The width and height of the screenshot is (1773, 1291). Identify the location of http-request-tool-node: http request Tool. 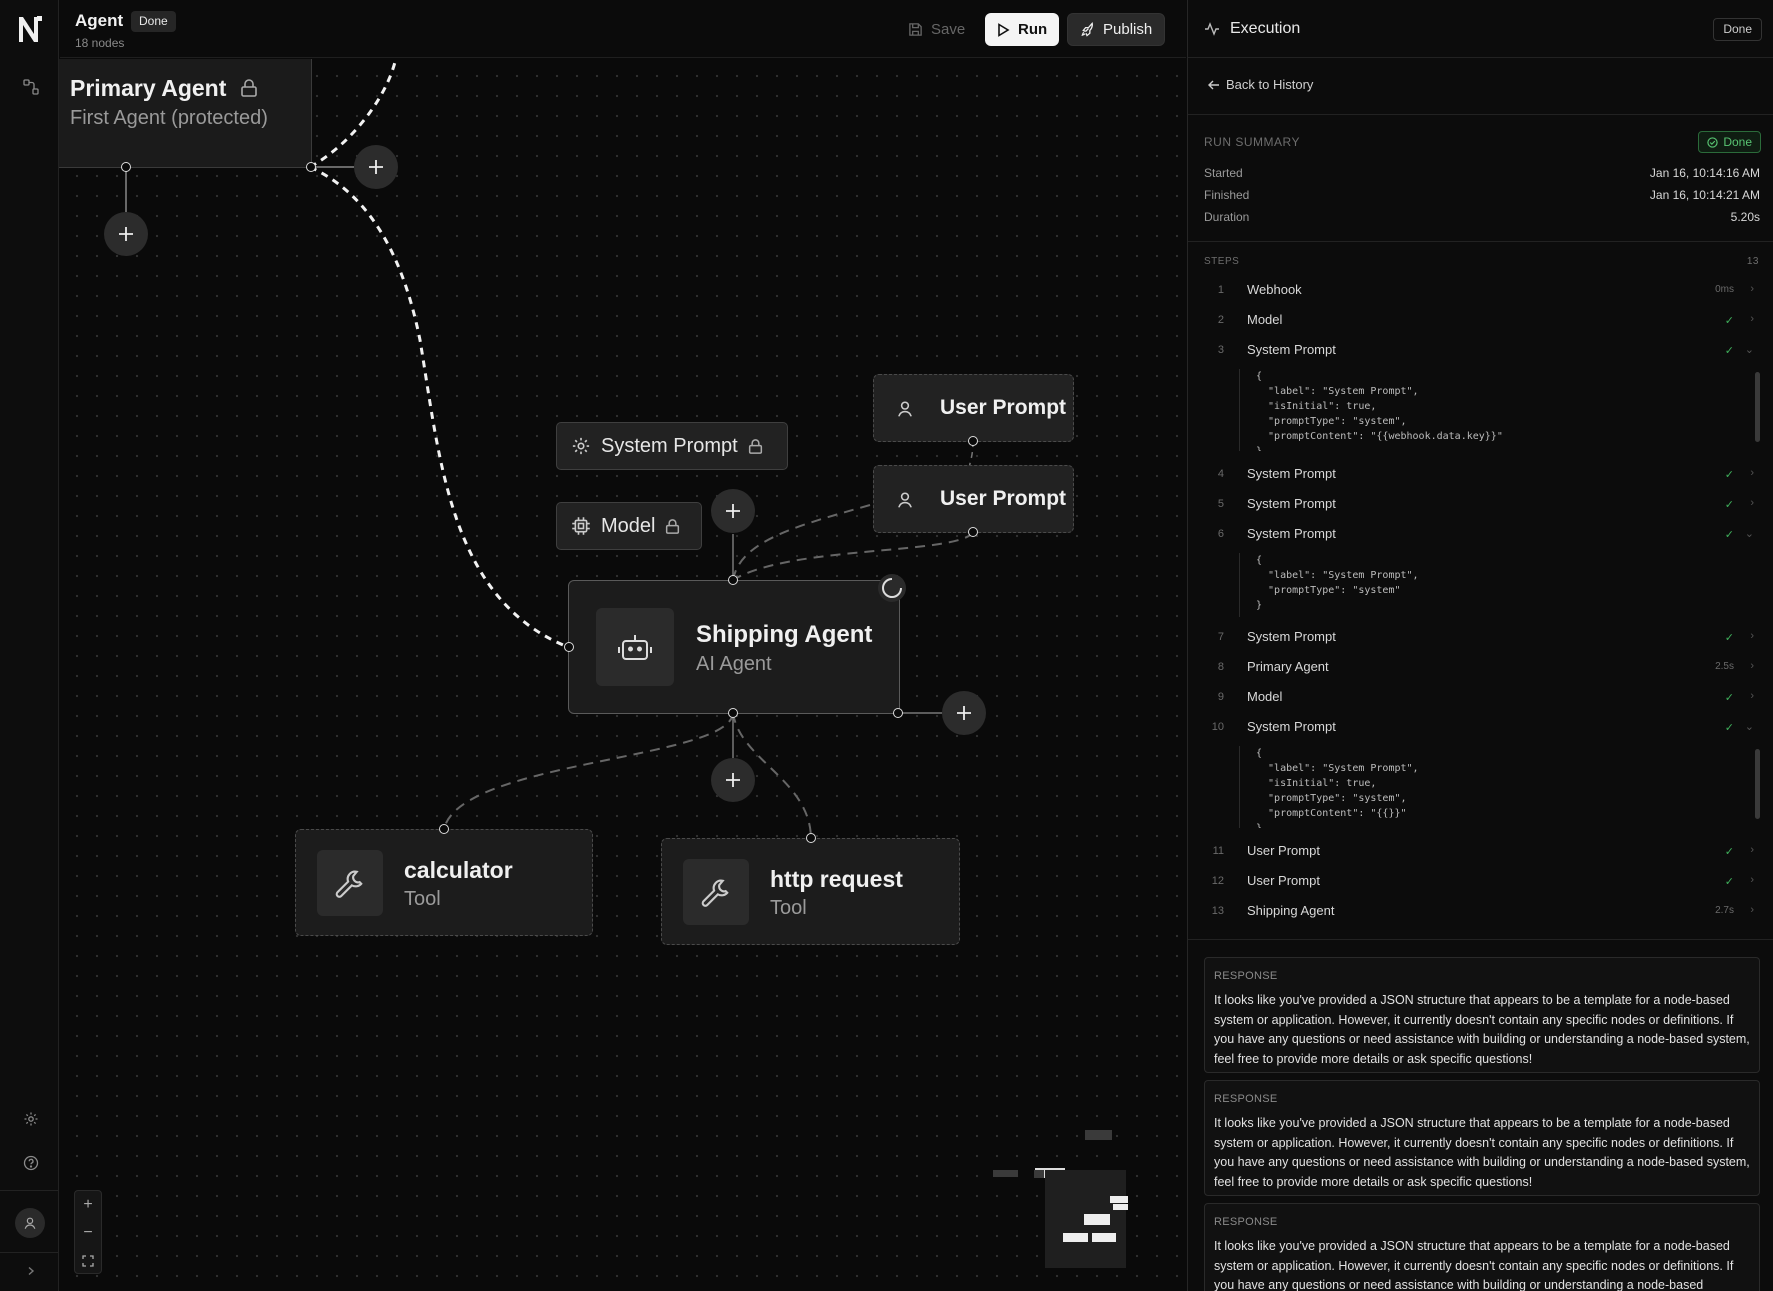
(810, 891).